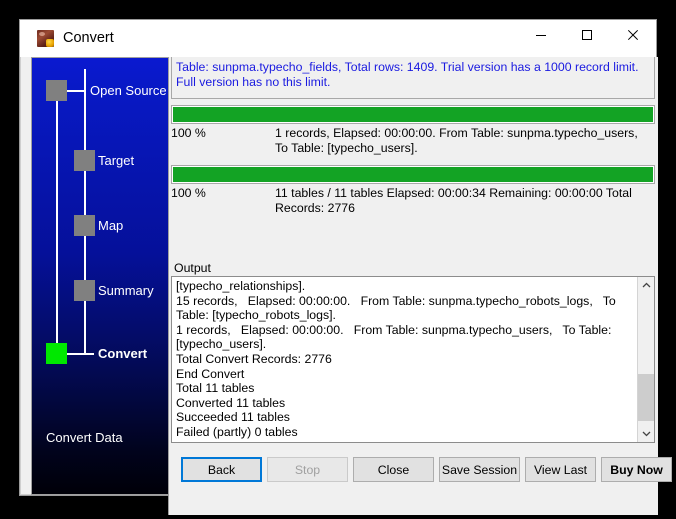 The width and height of the screenshot is (676, 519). I want to click on chevron-up-icon, so click(646, 285).